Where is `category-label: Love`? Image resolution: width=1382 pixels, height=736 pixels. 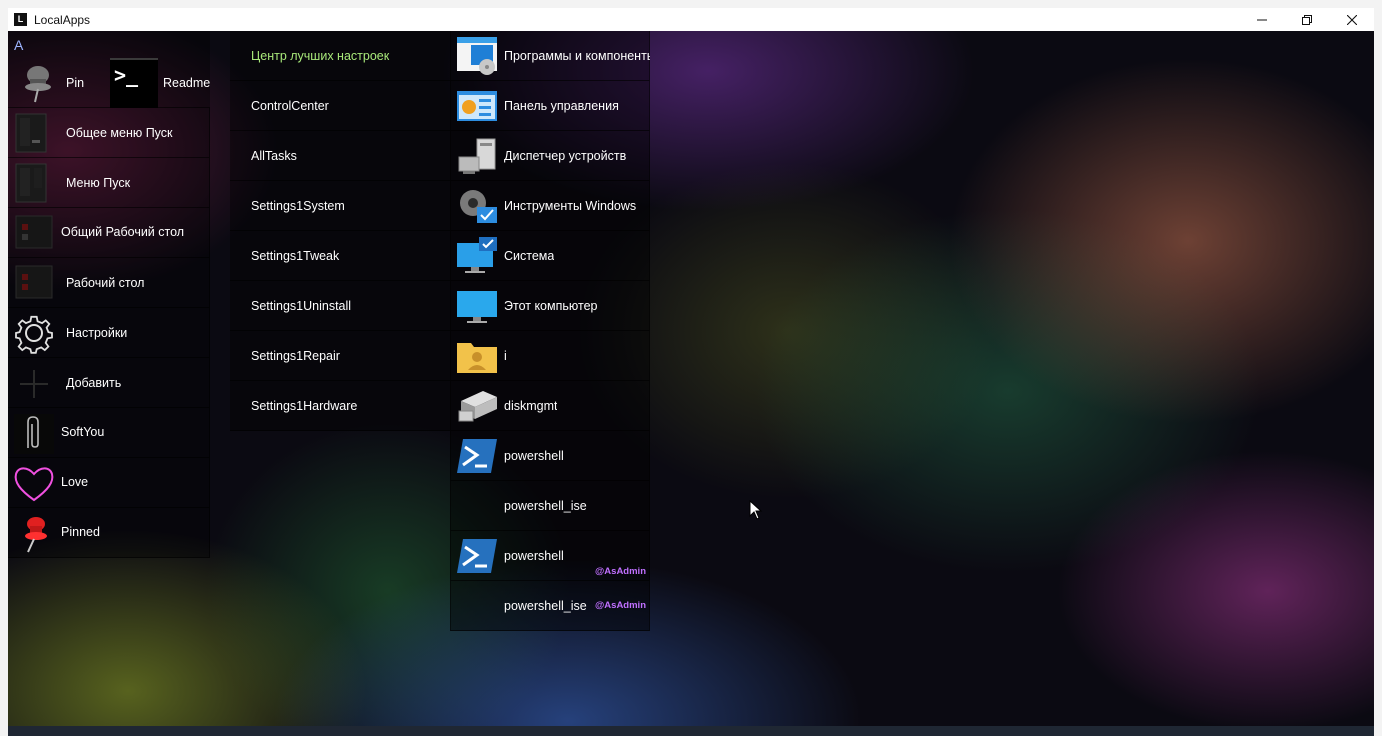 category-label: Love is located at coordinates (75, 482).